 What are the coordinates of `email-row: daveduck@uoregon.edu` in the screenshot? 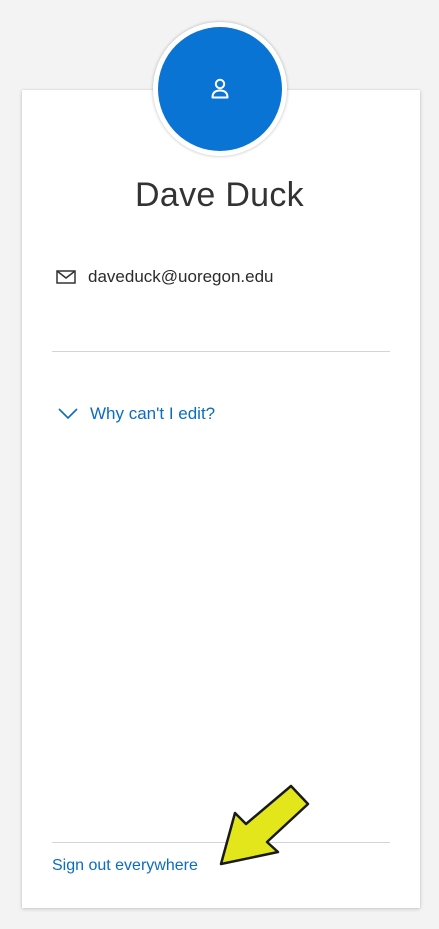 It's located at (165, 277).